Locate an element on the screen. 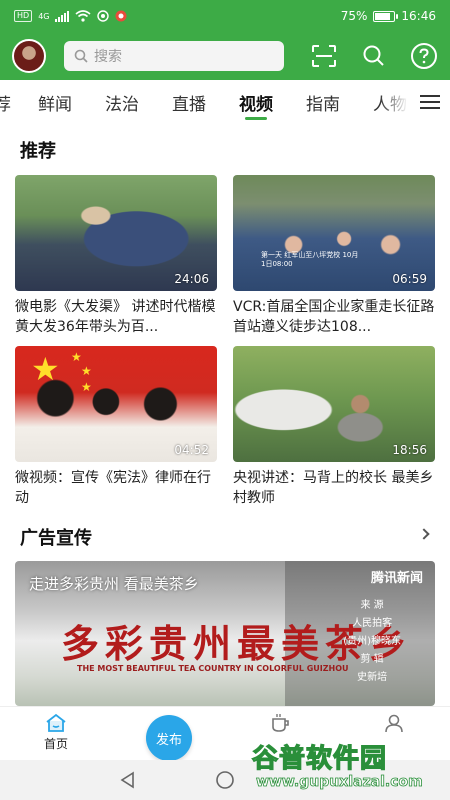 The image size is (450, 800). watermark-en: www.gupuxlazal.com is located at coordinates (340, 782).